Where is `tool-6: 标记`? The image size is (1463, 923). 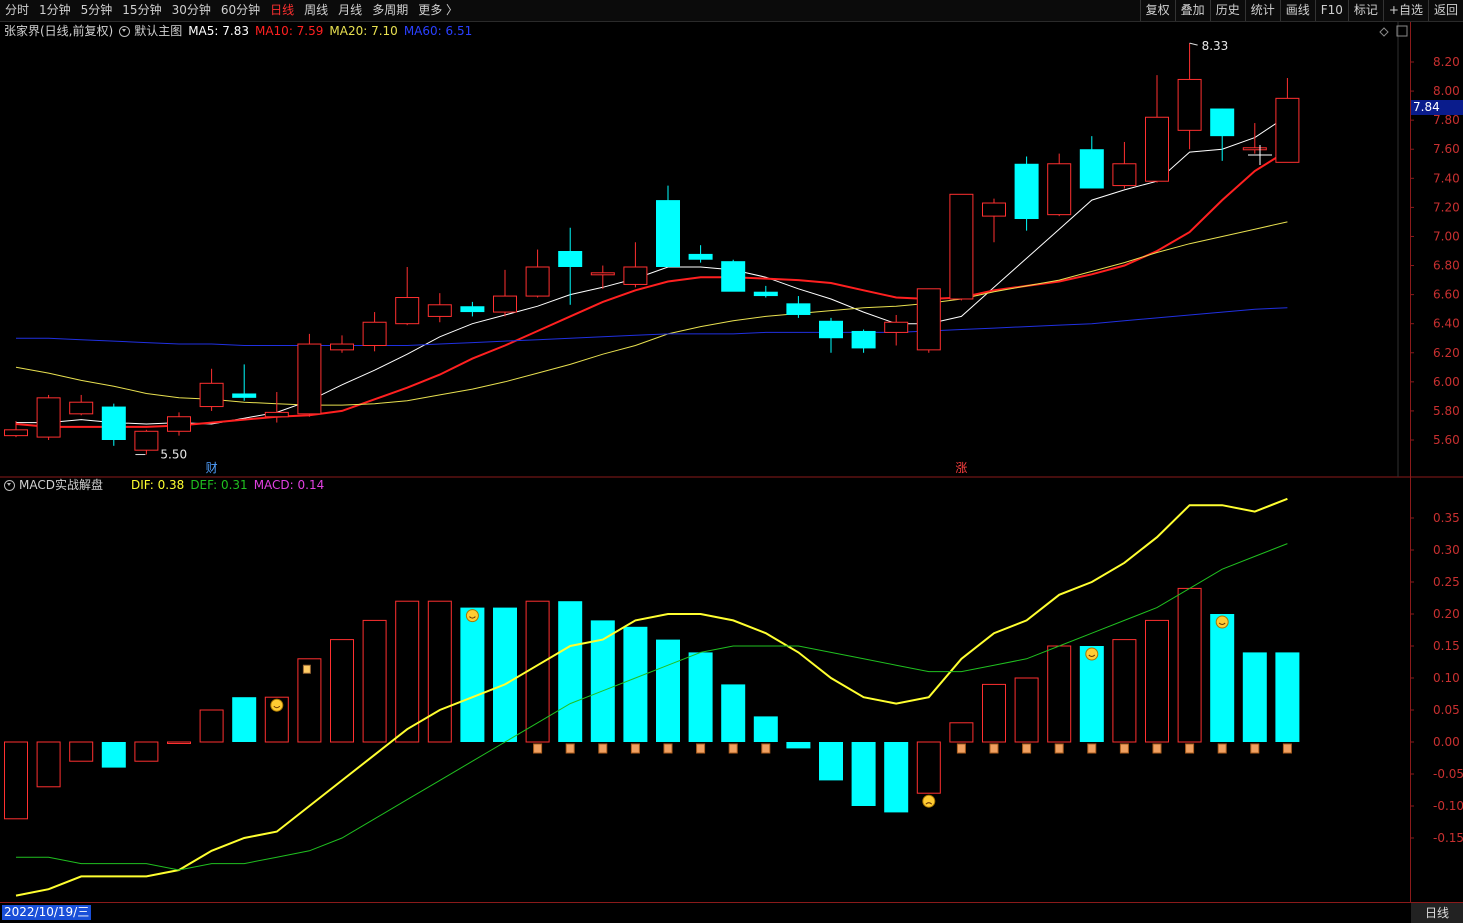 tool-6: 标记 is located at coordinates (1365, 10).